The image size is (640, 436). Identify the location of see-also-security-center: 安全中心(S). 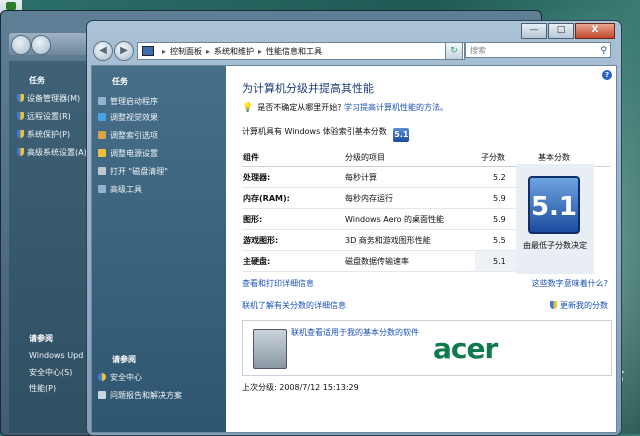
(50, 372).